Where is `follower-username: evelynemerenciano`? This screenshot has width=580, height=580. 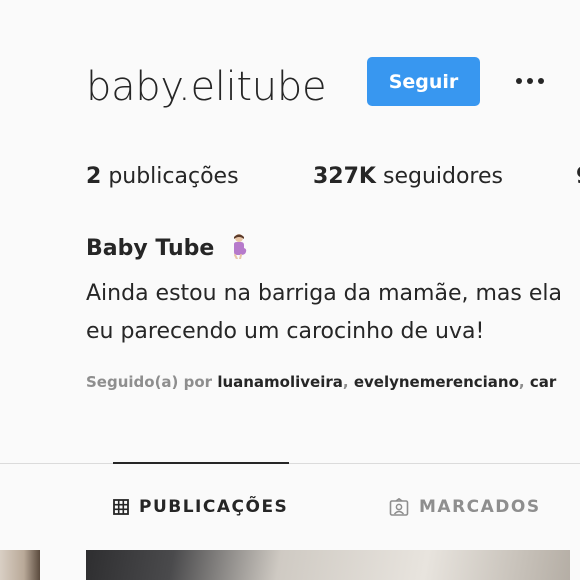
follower-username: evelynemerenciano is located at coordinates (436, 382).